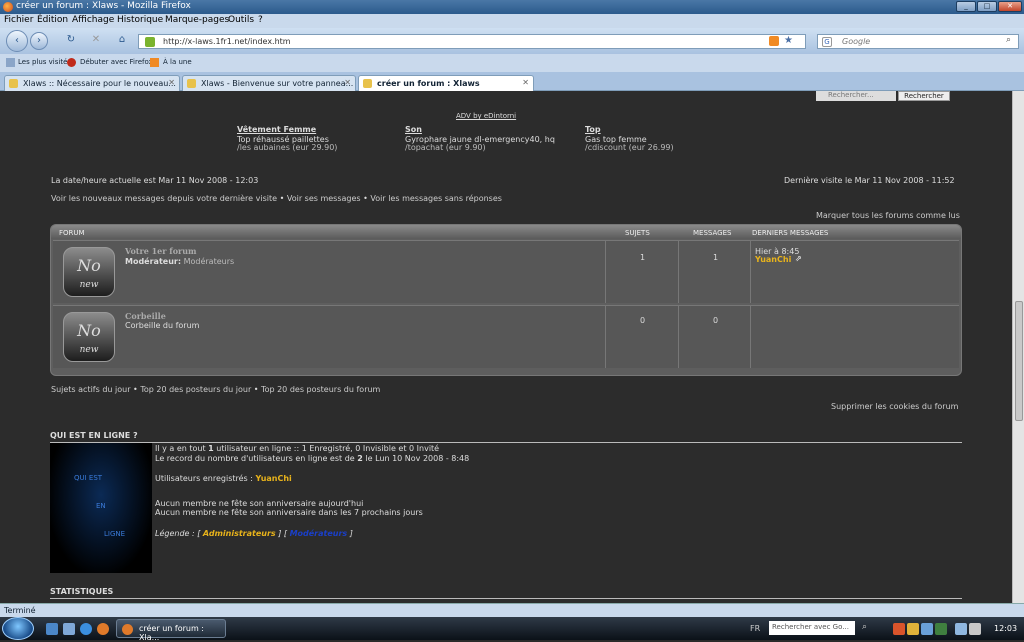 This screenshot has width=1024, height=642. What do you see at coordinates (894, 406) in the screenshot?
I see `delete-cookies-link: Supprimer les cookies du forum` at bounding box center [894, 406].